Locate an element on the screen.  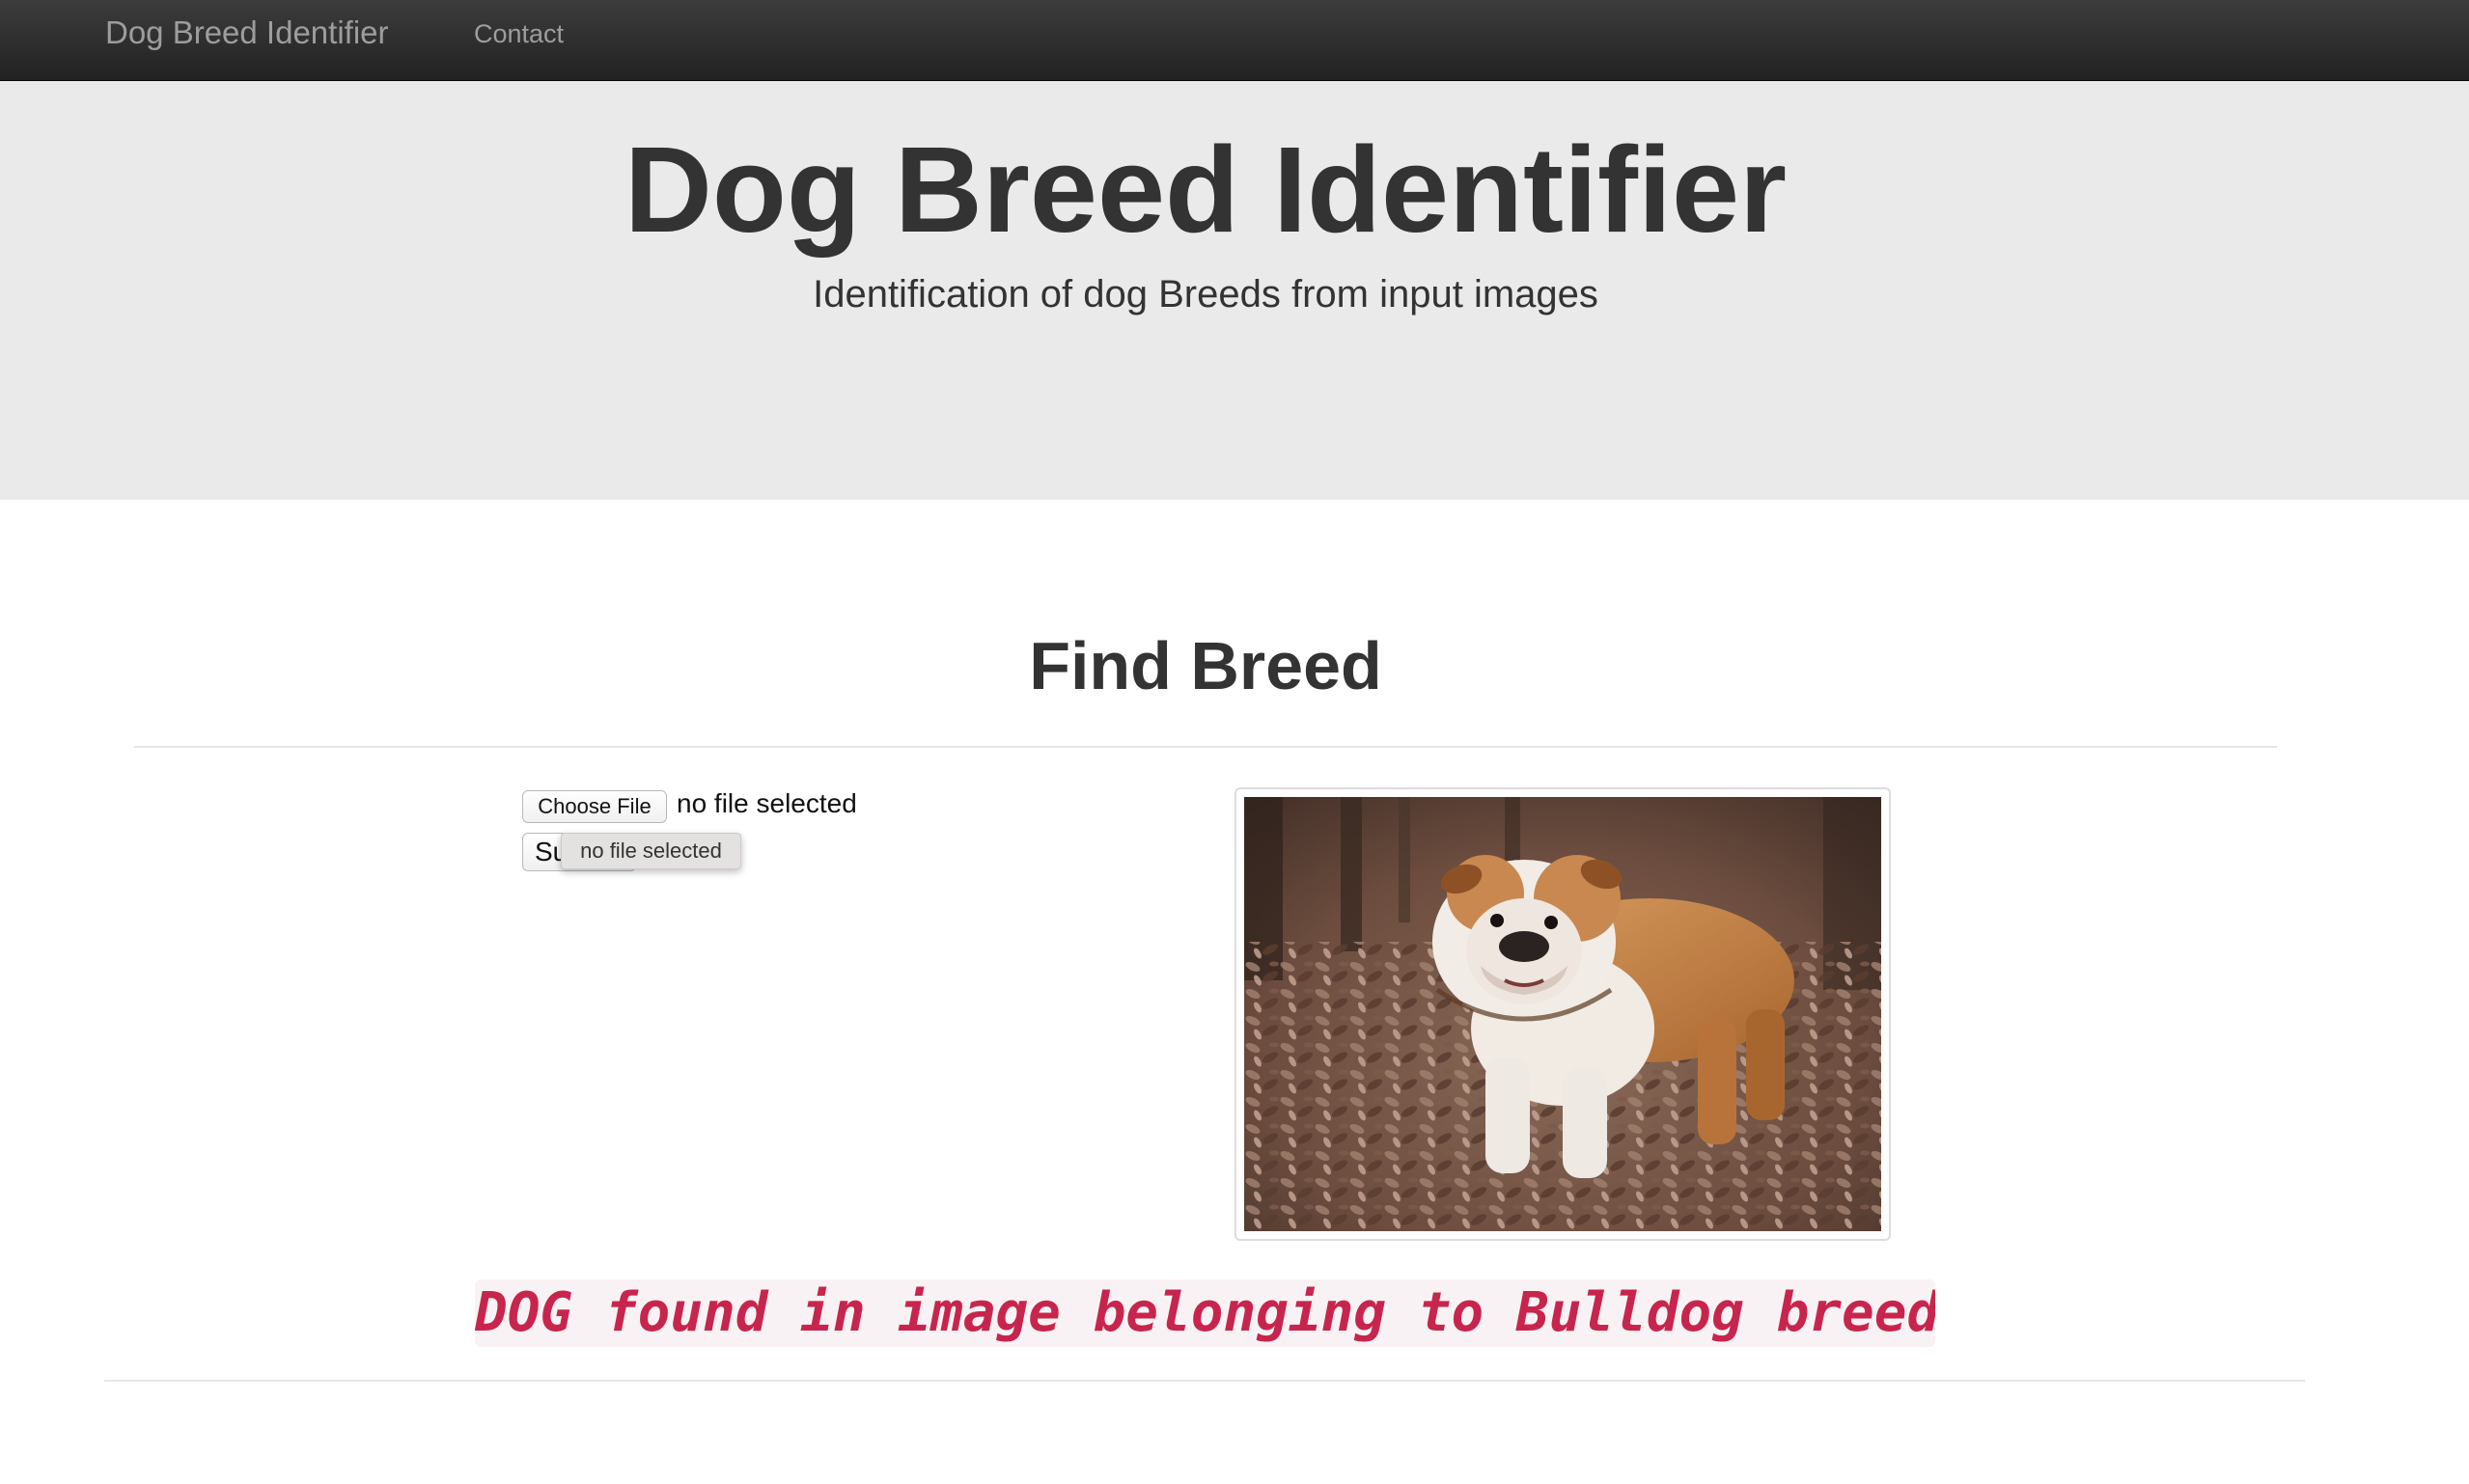
preview-image is located at coordinates (1562, 1014).